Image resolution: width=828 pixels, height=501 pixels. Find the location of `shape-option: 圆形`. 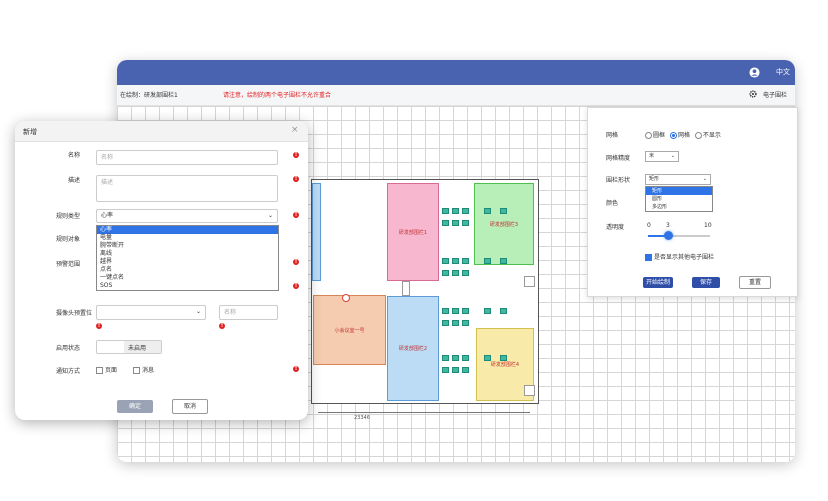

shape-option: 圆形 is located at coordinates (679, 199).